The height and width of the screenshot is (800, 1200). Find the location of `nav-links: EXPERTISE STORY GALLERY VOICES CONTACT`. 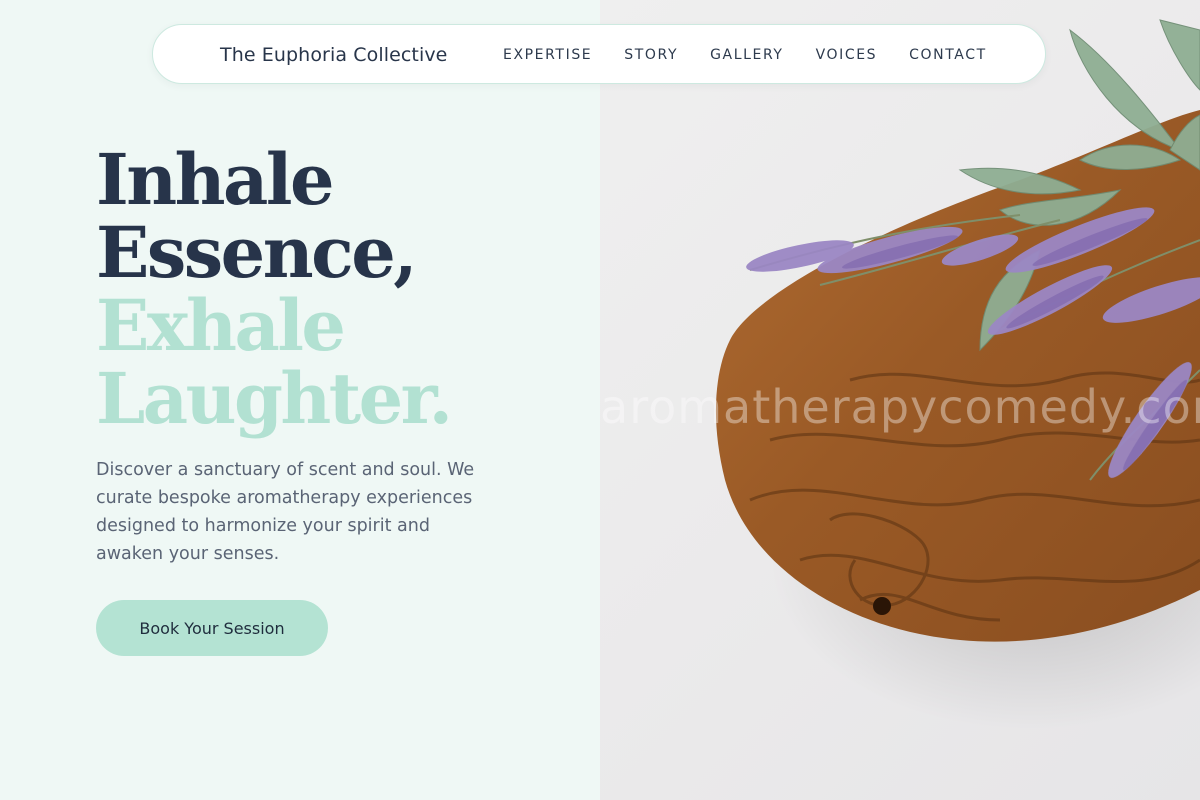

nav-links: EXPERTISE STORY GALLERY VOICES CONTACT is located at coordinates (761, 55).